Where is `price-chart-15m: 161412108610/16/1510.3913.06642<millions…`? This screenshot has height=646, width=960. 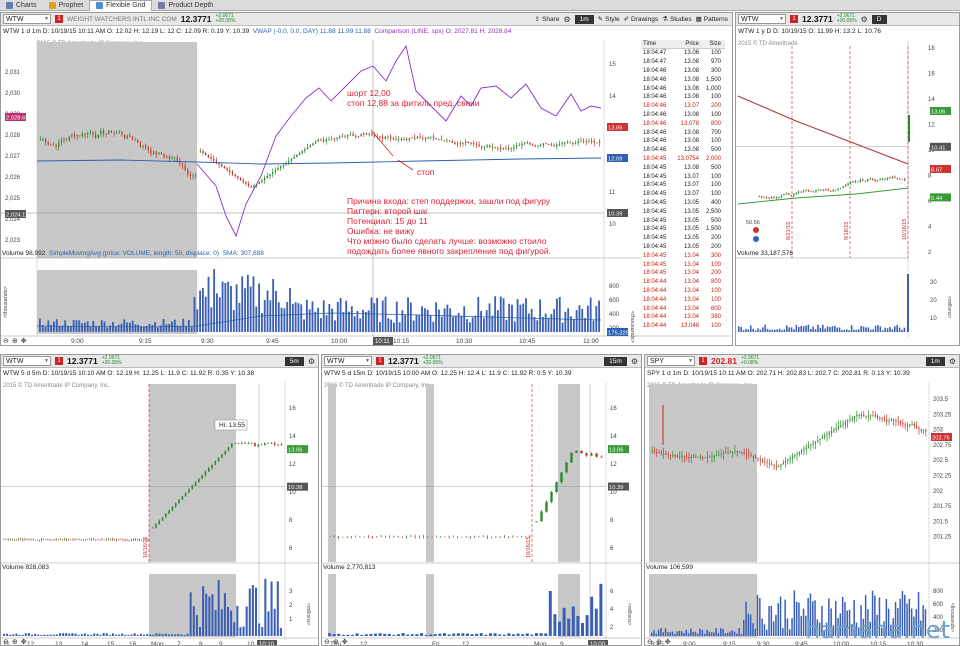 price-chart-15m: 161412108610/16/1510.3913.06642<millions… is located at coordinates (481, 507).